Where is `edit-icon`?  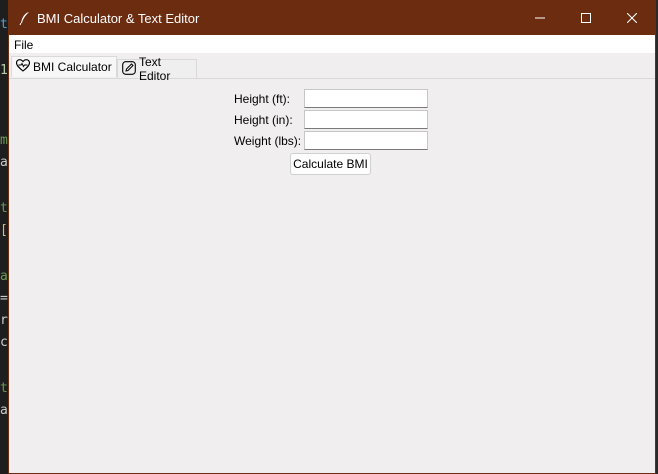
edit-icon is located at coordinates (129, 69).